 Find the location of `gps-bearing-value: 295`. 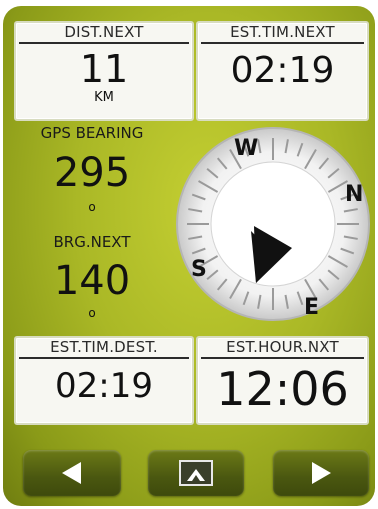

gps-bearing-value: 295 is located at coordinates (92, 173).